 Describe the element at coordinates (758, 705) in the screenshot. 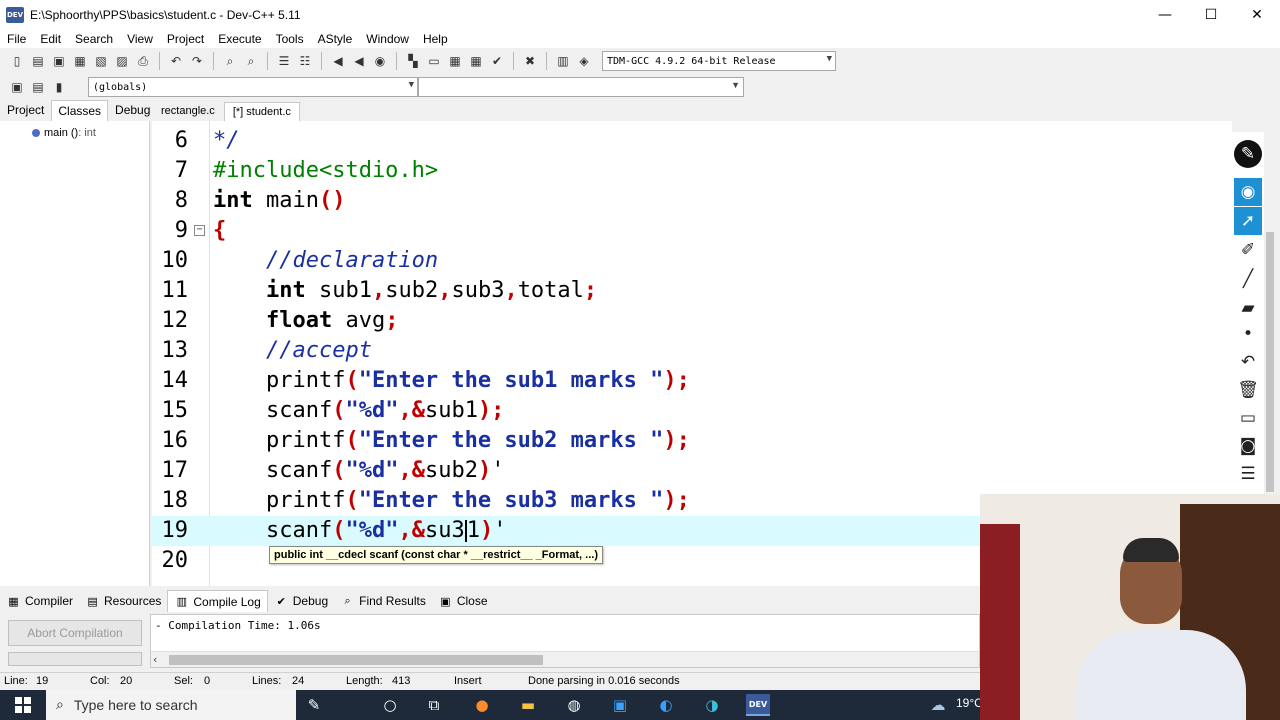

I see `devcpp-taskbar-icon: DEV` at that location.